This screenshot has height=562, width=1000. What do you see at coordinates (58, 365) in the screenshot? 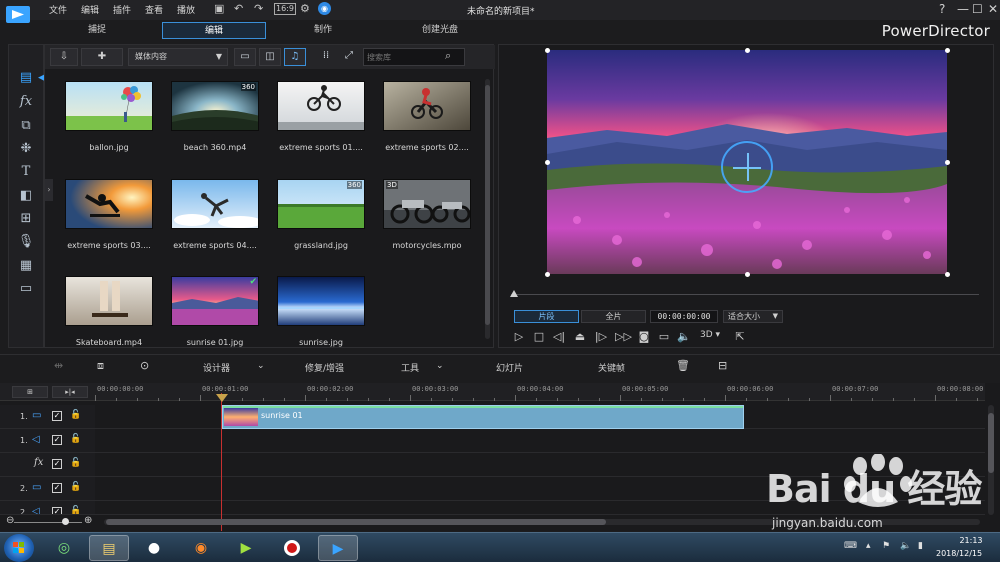
I see `ripple-icon: ⇹` at bounding box center [58, 365].